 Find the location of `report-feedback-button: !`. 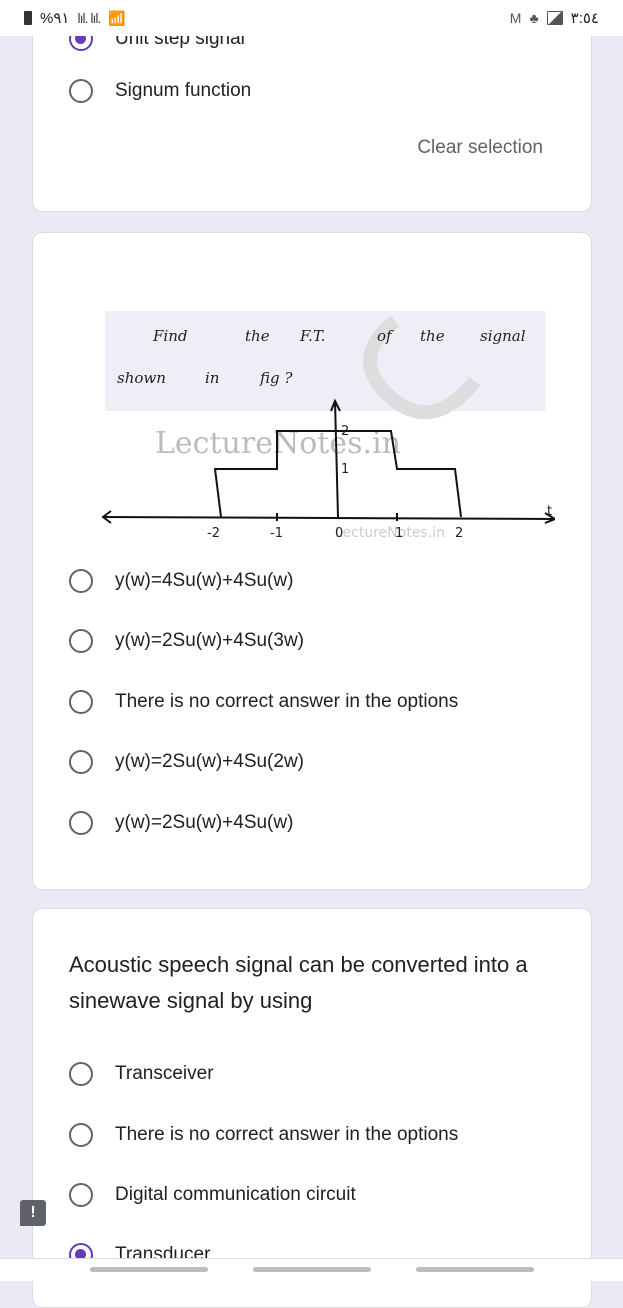

report-feedback-button: ! is located at coordinates (33, 1213).